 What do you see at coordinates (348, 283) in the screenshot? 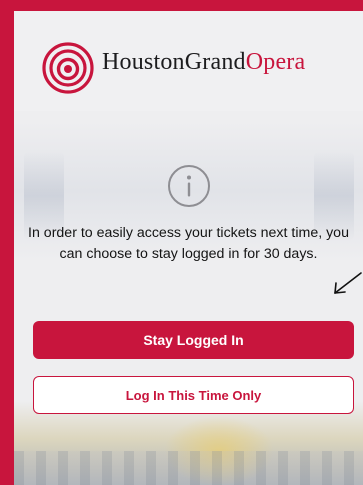
I see `hand-drawn-arrow-icon` at bounding box center [348, 283].